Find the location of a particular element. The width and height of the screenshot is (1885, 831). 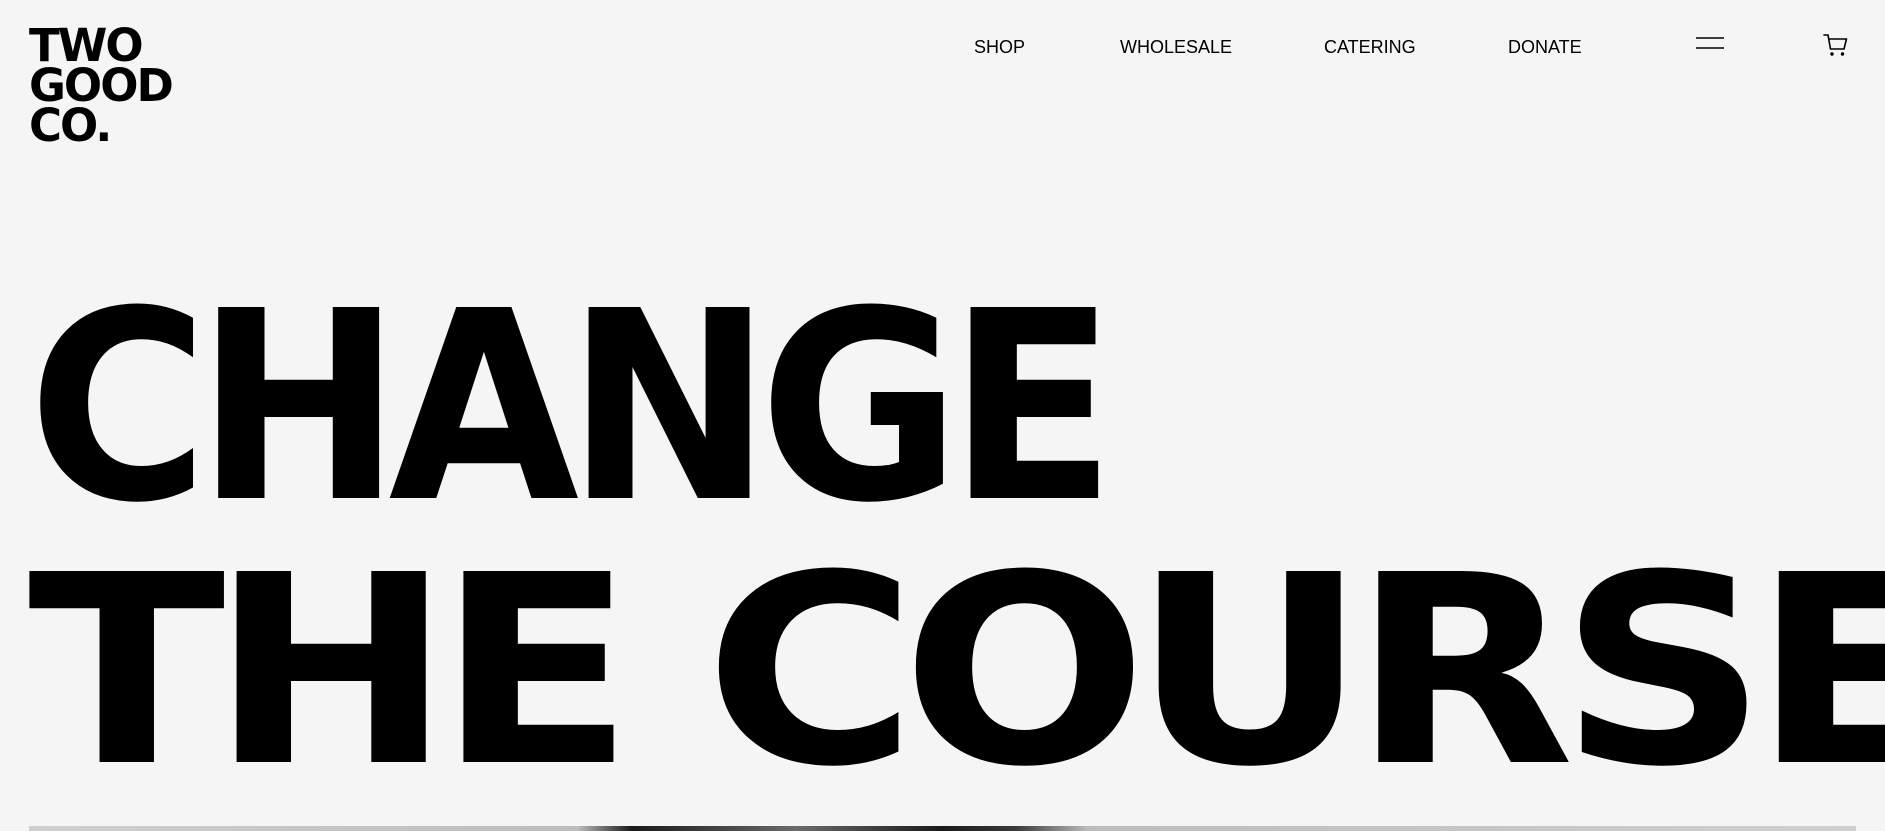

nav-link-donate: DONATE is located at coordinates (1545, 47).